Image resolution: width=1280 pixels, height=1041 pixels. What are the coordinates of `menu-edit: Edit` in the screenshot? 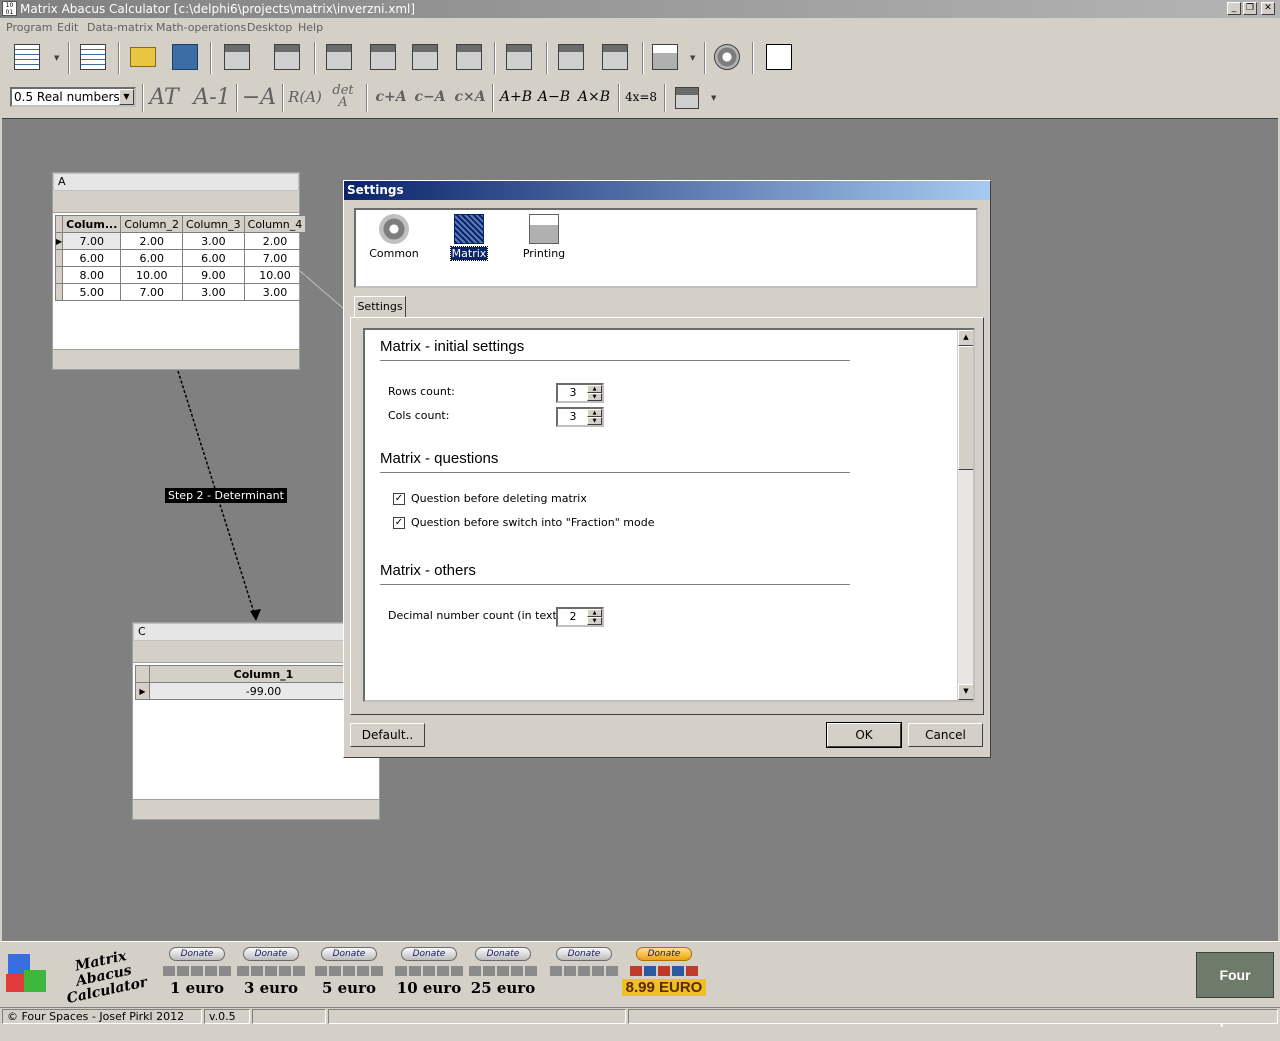 It's located at (67, 27).